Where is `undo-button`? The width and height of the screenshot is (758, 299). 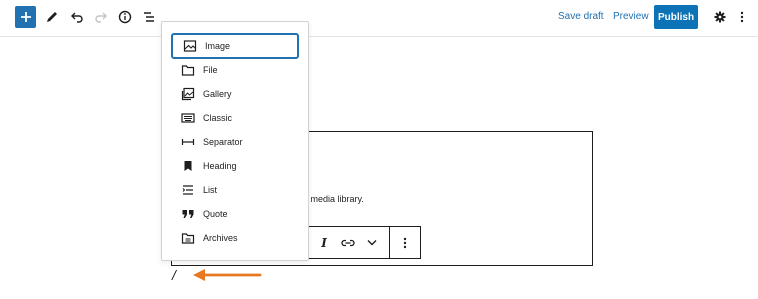
undo-button is located at coordinates (77, 17).